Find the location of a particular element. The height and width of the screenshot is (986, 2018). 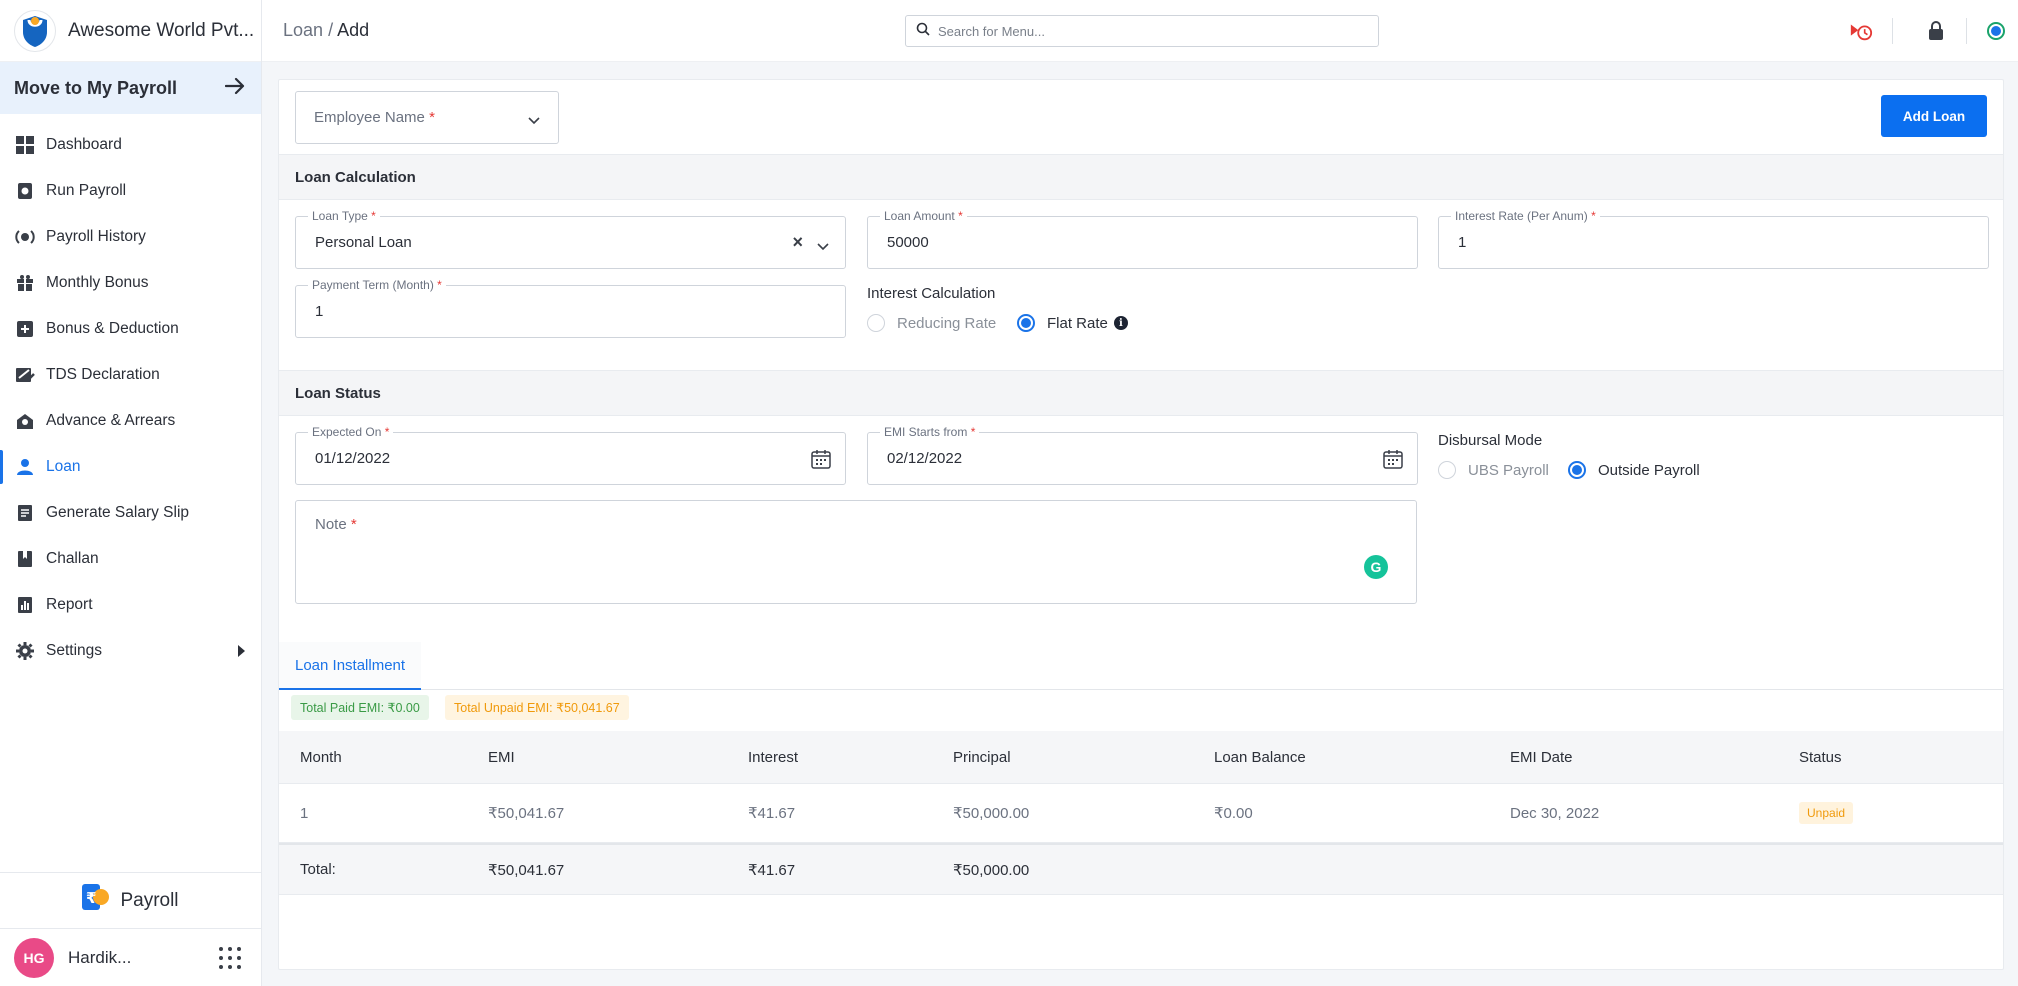

sidebar-item-label: Payroll History is located at coordinates (96, 236).